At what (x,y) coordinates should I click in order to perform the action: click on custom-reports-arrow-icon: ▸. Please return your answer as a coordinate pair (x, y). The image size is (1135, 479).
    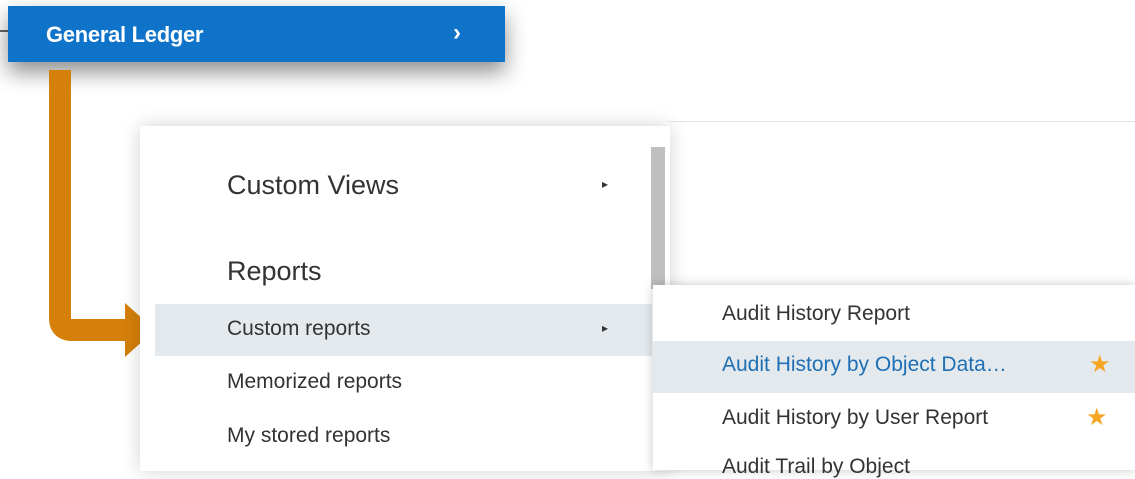
    Looking at the image, I should click on (605, 328).